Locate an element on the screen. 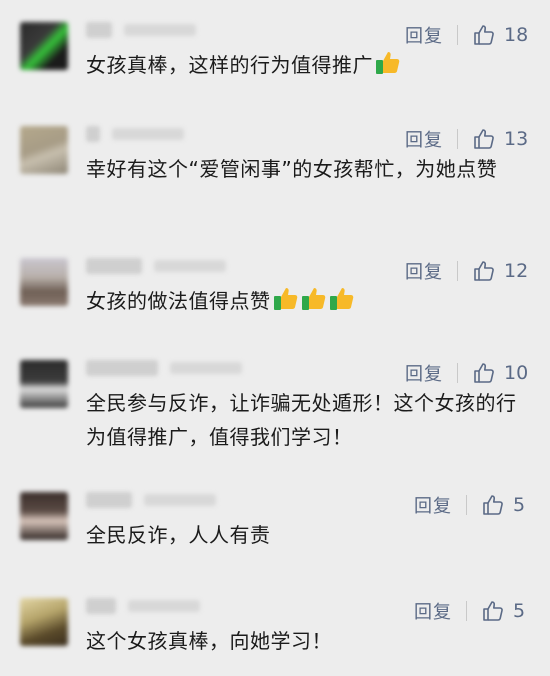  comment-body: 全民反诈，人人有责 is located at coordinates (178, 535).